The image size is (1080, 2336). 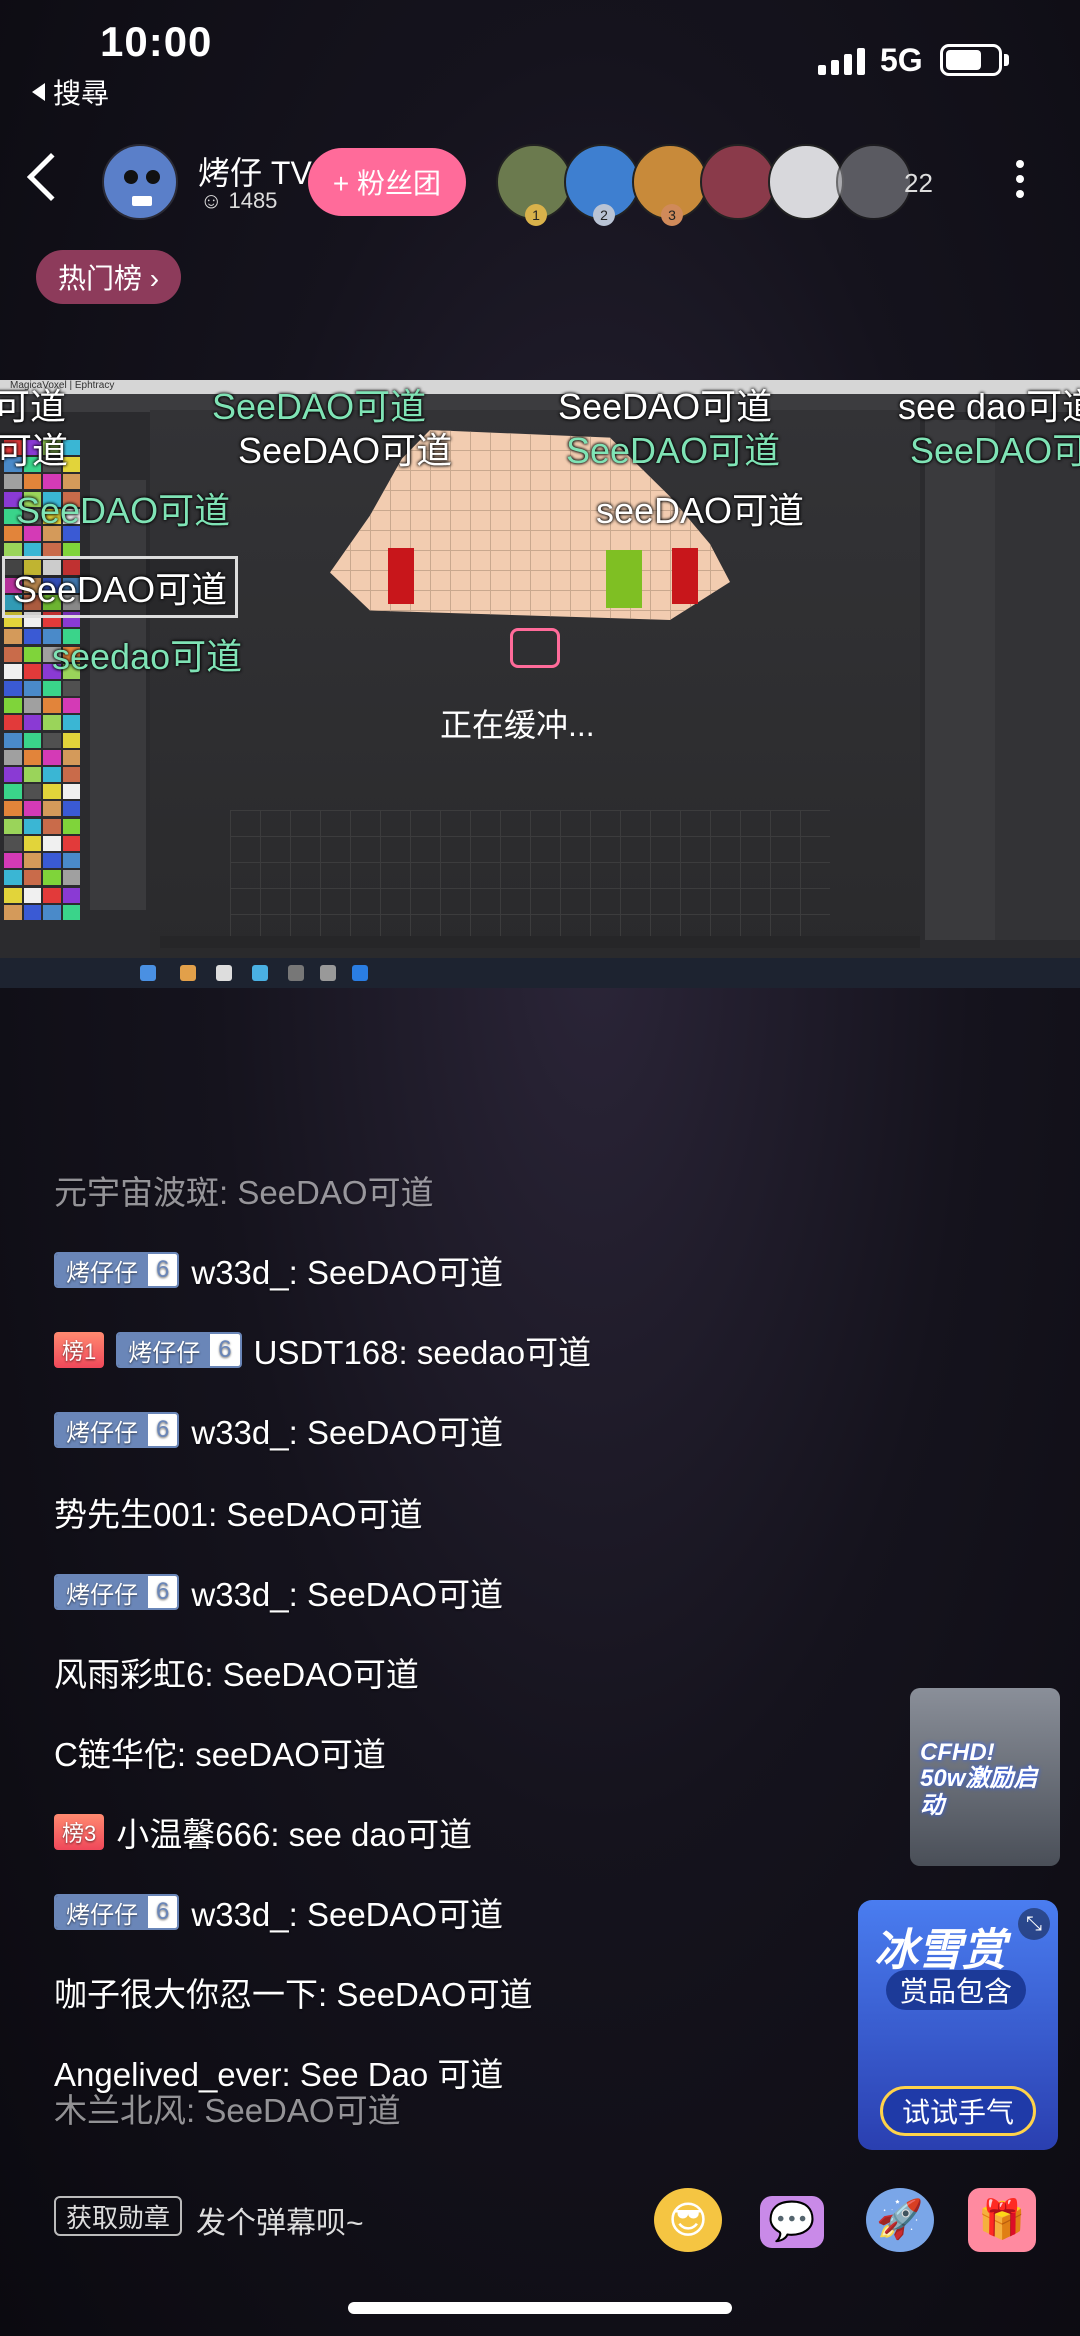 What do you see at coordinates (186, 1994) in the screenshot?
I see `chat-username: 咖子很大你忍一下` at bounding box center [186, 1994].